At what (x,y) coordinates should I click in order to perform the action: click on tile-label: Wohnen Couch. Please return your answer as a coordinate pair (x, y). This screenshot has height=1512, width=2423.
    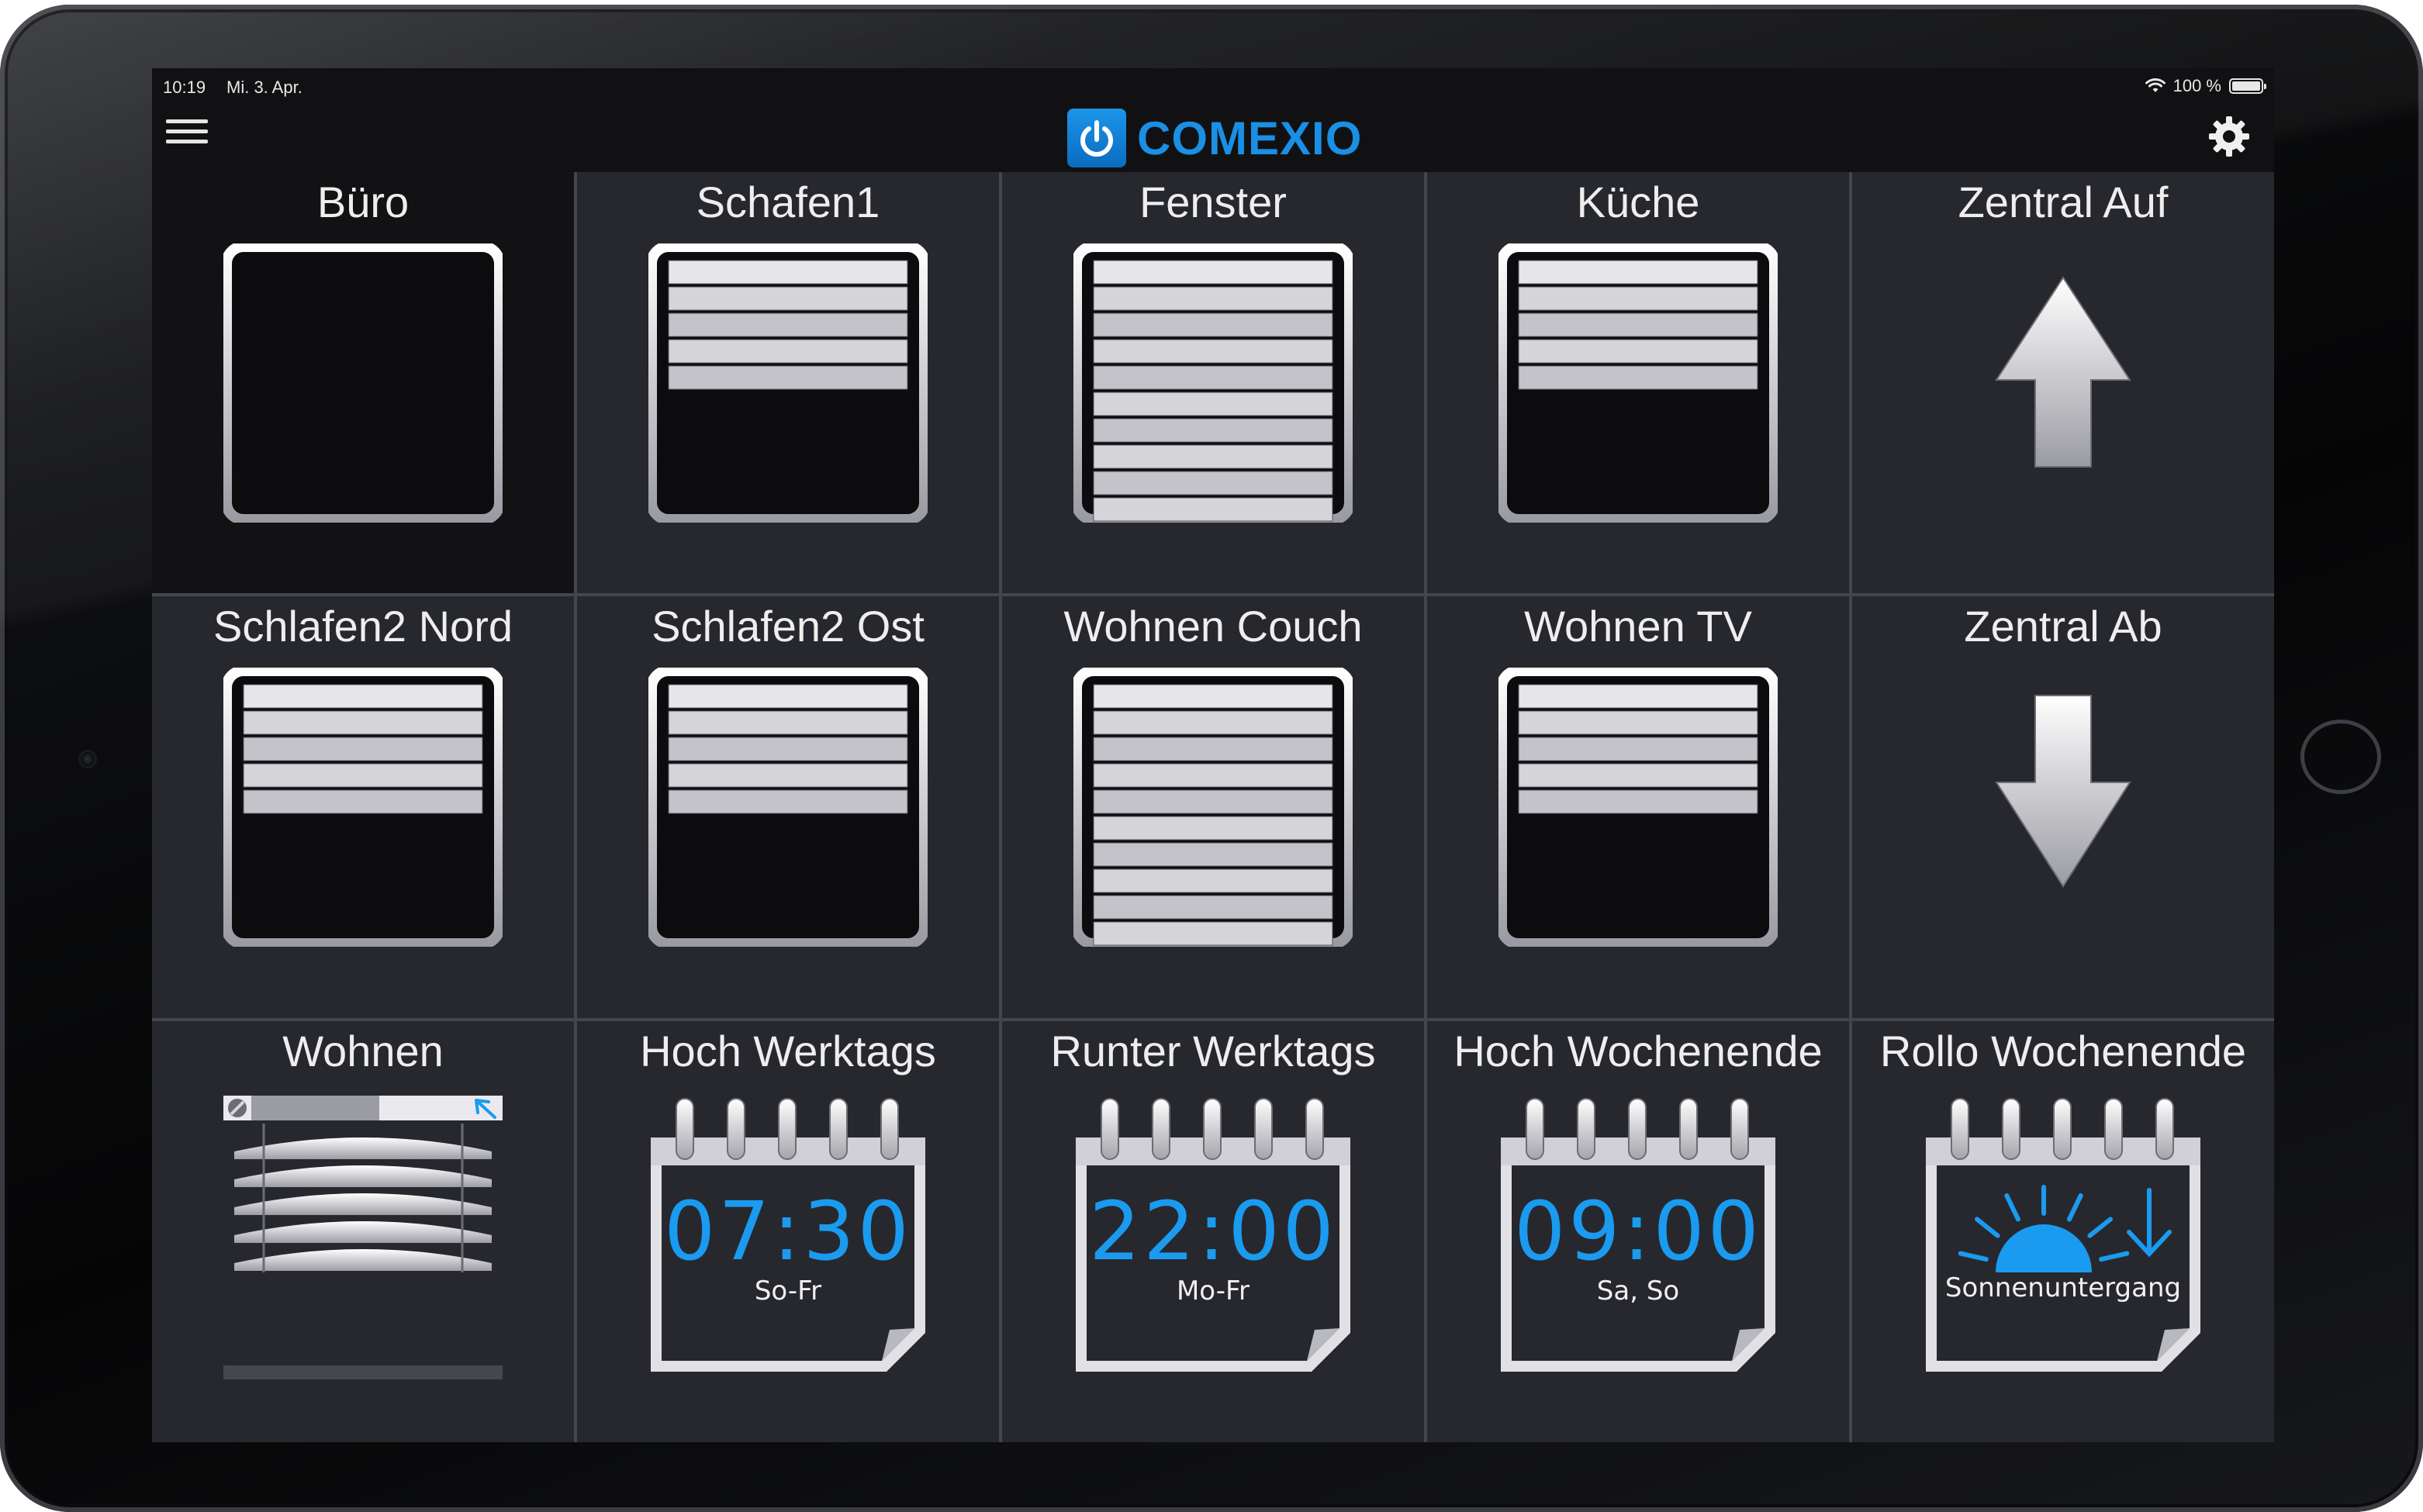
    Looking at the image, I should click on (1213, 626).